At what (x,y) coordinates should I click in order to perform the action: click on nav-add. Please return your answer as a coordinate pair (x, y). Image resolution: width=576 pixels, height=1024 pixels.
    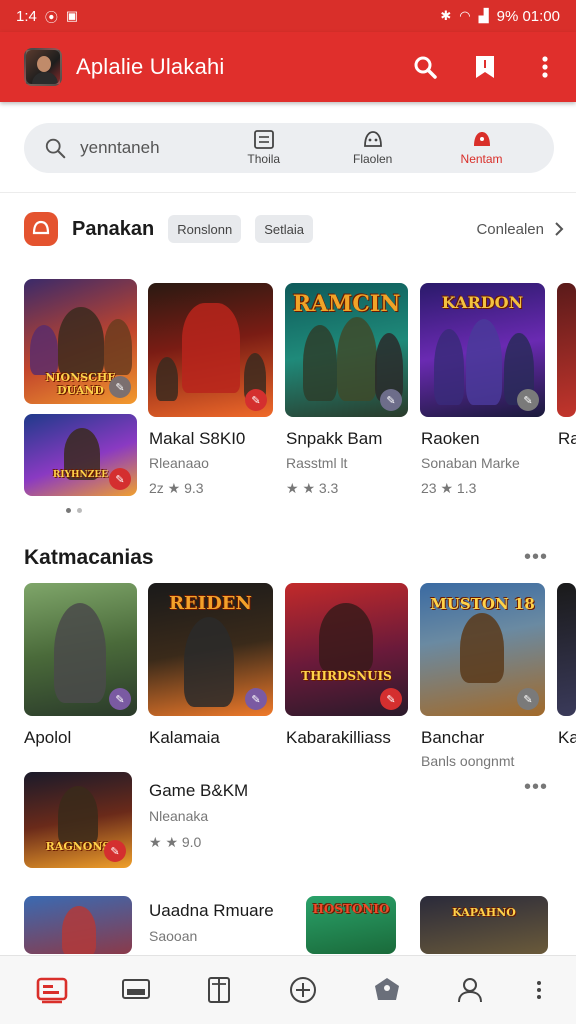
    Looking at the image, I should click on (303, 990).